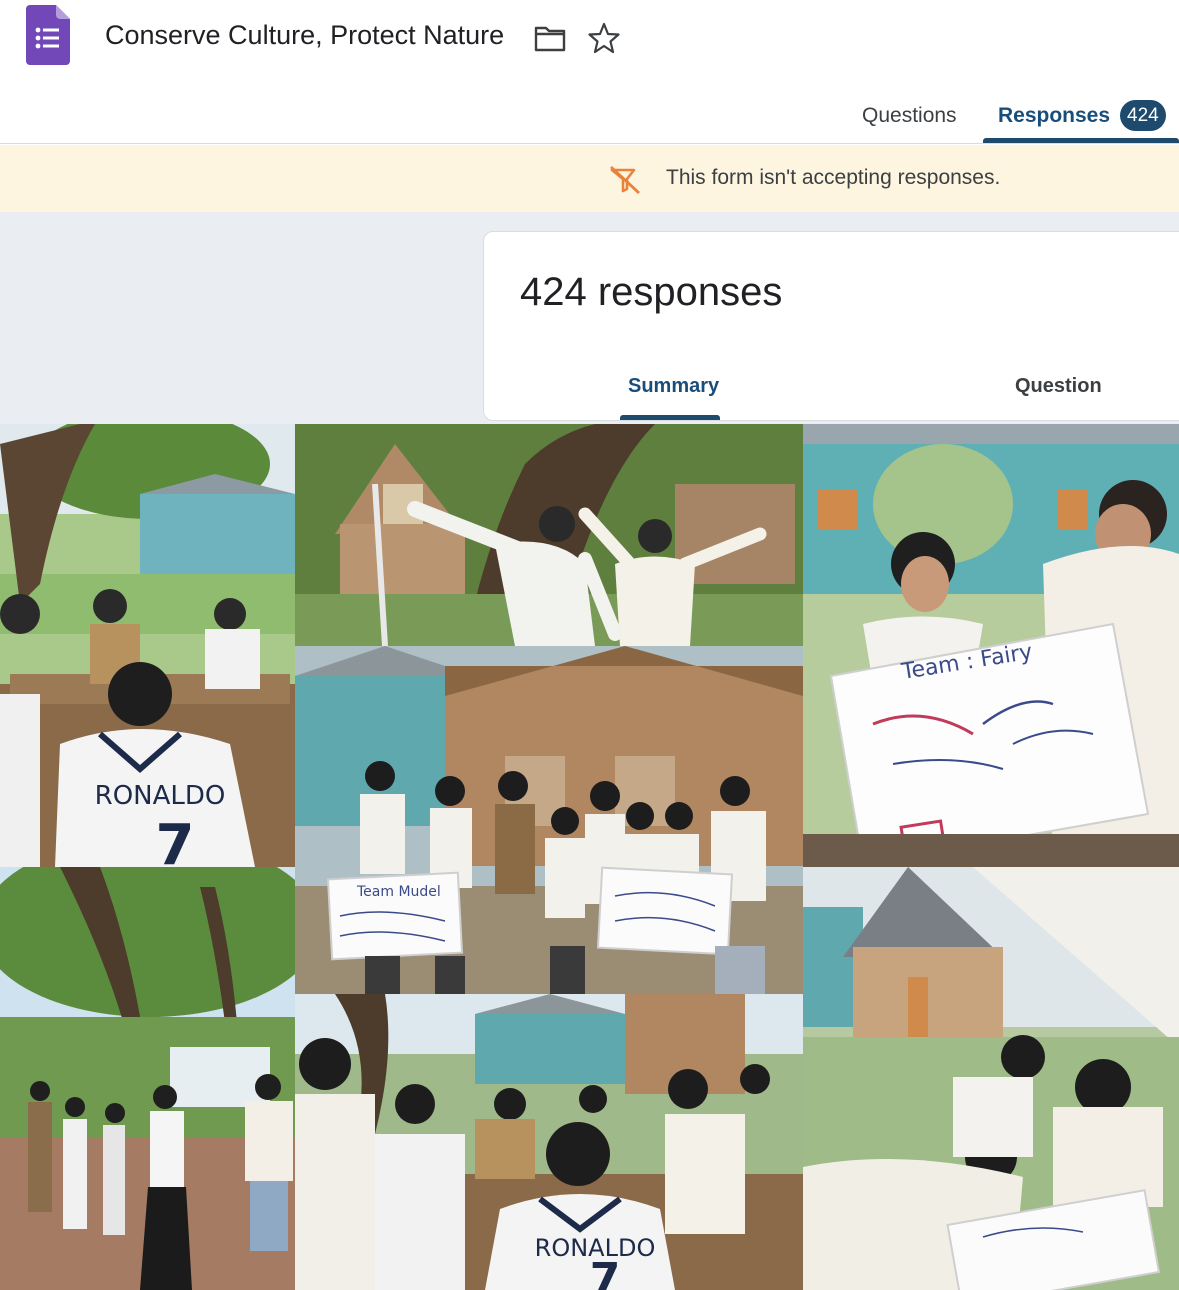  What do you see at coordinates (604, 38) in the screenshot?
I see `star-icon` at bounding box center [604, 38].